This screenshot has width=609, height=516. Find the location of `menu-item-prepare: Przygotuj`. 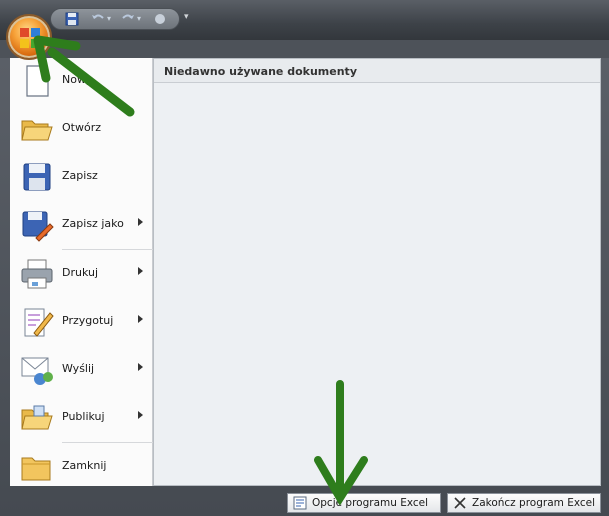

menu-item-prepare: Przygotuj is located at coordinates (81, 322).